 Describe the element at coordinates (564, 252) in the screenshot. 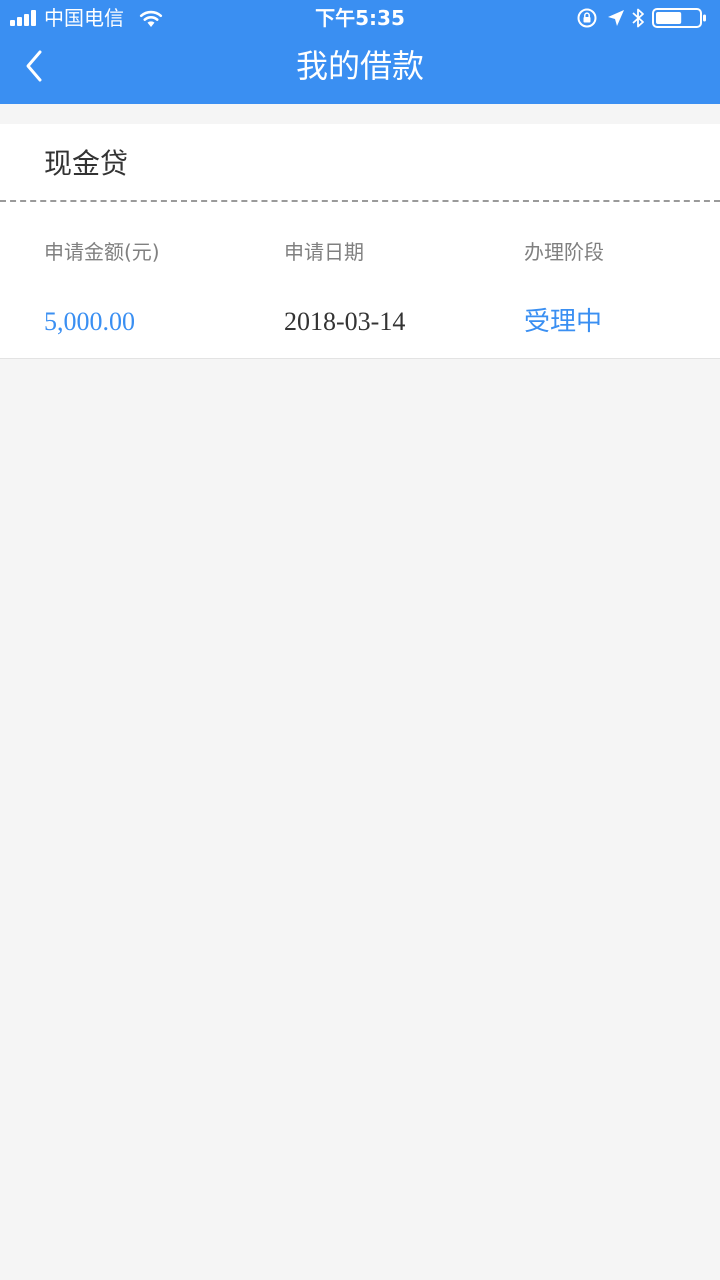

I see `stage-label: 办理阶段` at that location.